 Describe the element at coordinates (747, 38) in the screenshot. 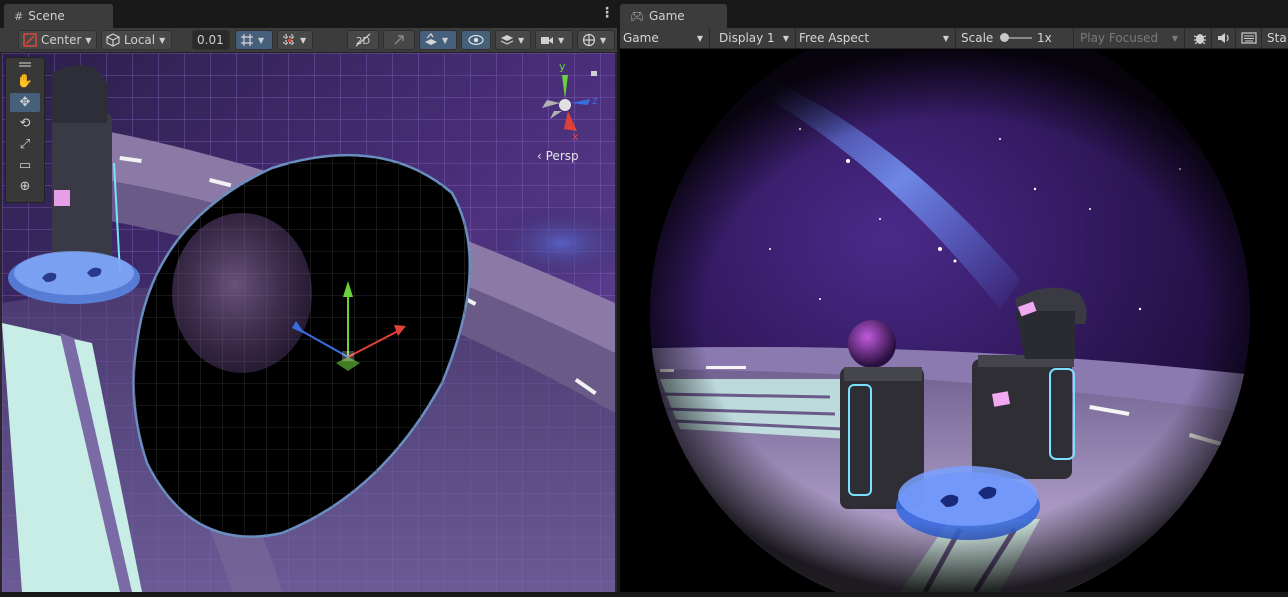

I see `display-label: Display 1` at that location.